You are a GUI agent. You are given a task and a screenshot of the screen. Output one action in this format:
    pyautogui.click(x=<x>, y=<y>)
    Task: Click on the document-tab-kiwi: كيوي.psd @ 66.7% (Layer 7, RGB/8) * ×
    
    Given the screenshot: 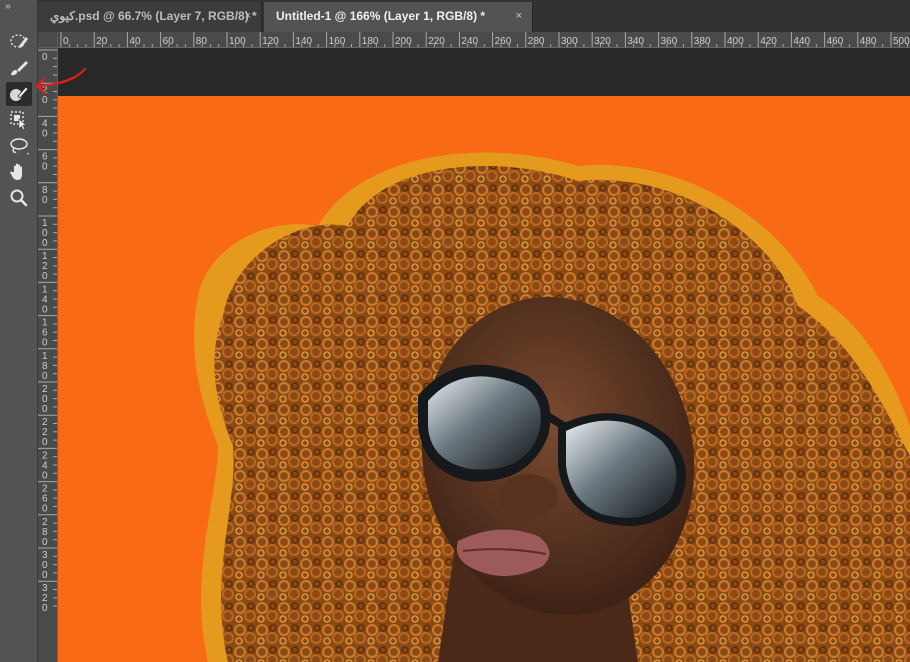 What is the action you would take?
    pyautogui.click(x=150, y=17)
    